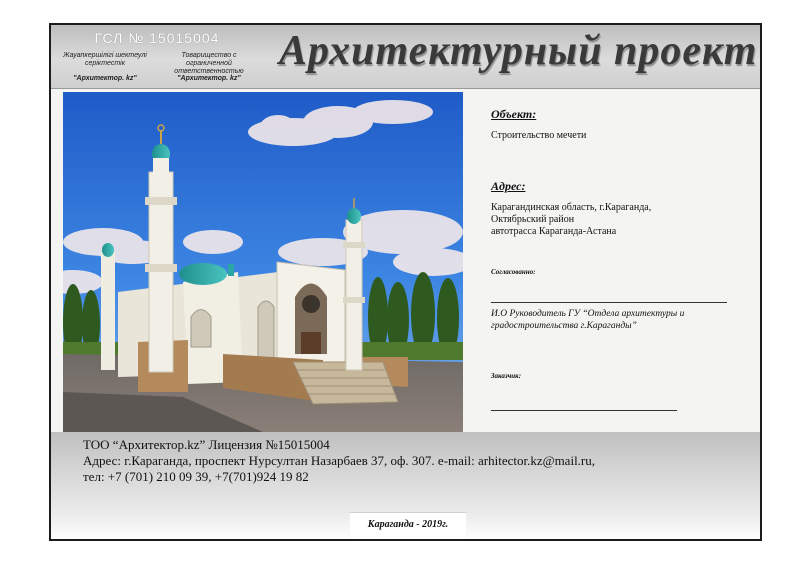 This screenshot has width=800, height=565. Describe the element at coordinates (209, 78) in the screenshot. I see `company-brand-ru: "Архитектор. kz"` at that location.